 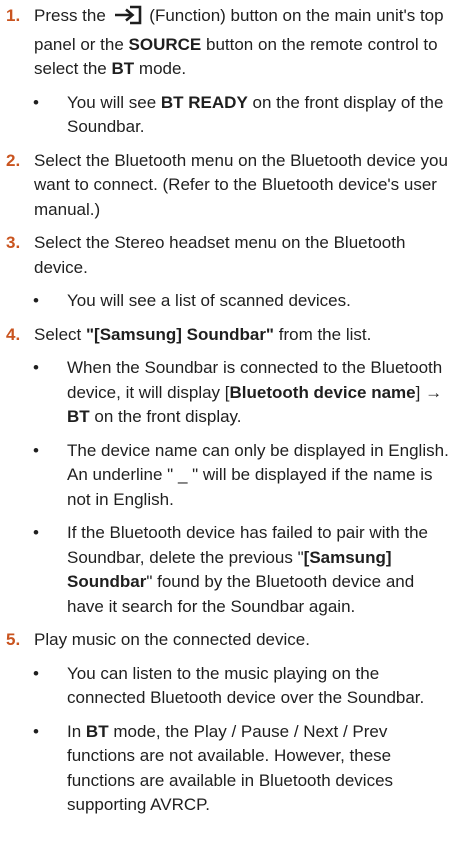 I want to click on step-number: 3., so click(x=13, y=242).